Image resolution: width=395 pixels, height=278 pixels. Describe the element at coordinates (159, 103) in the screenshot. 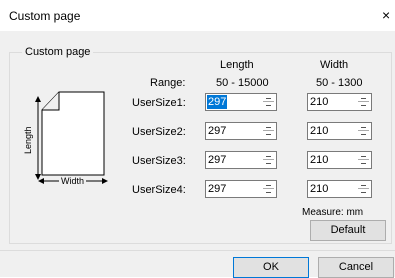

I see `usersize1-label: UserSize1:` at that location.